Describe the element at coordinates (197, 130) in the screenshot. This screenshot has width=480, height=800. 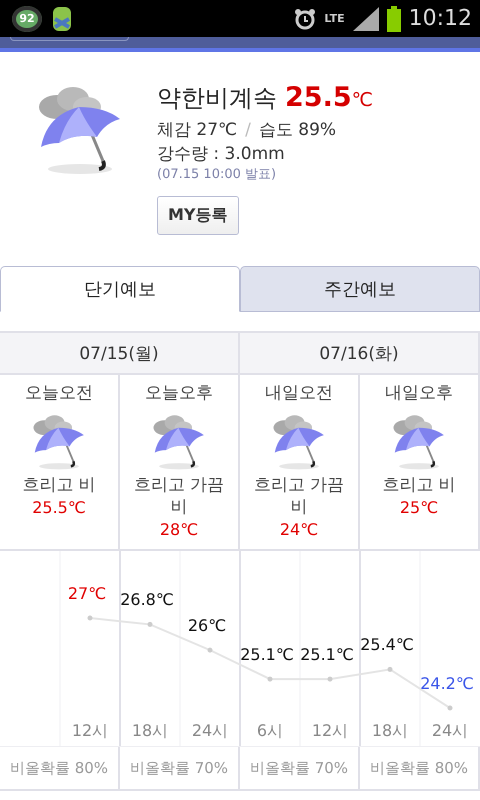
I see `feels-like-text: 체감 27℃` at that location.